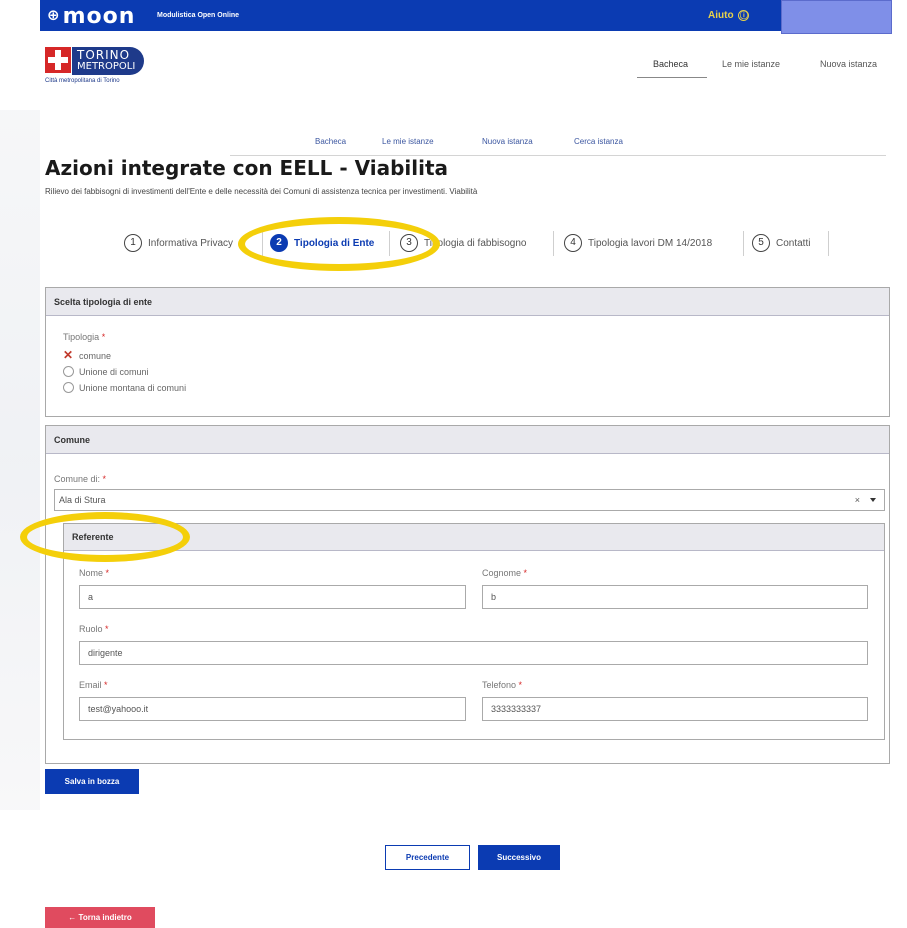 The width and height of the screenshot is (907, 928). What do you see at coordinates (247, 168) in the screenshot?
I see `page-title: Azioni integrate con EELL - Viabilita` at bounding box center [247, 168].